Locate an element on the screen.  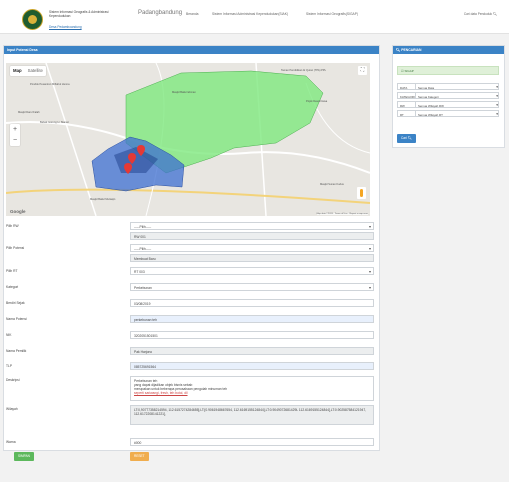
map-type-control: Map Satellite is located at coordinates (28, 71).